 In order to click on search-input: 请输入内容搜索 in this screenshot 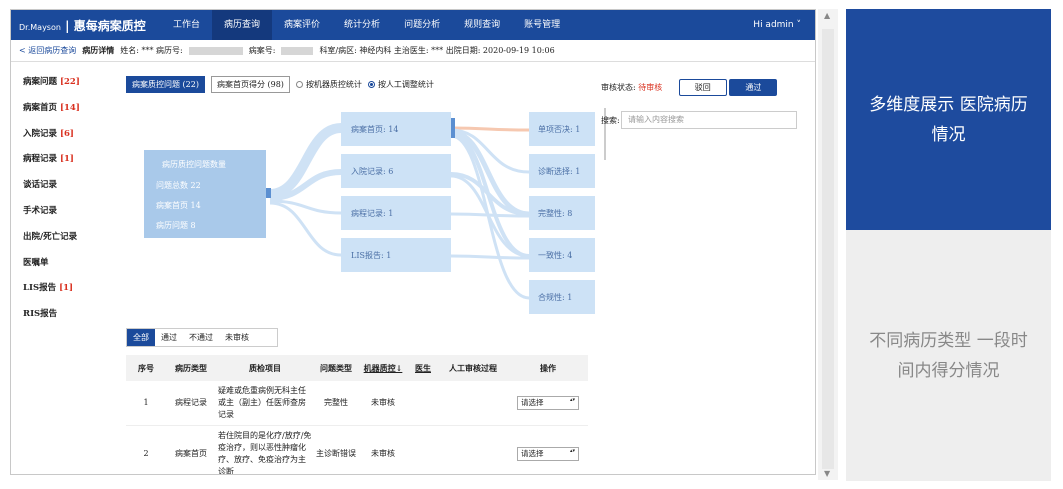, I will do `click(709, 120)`.